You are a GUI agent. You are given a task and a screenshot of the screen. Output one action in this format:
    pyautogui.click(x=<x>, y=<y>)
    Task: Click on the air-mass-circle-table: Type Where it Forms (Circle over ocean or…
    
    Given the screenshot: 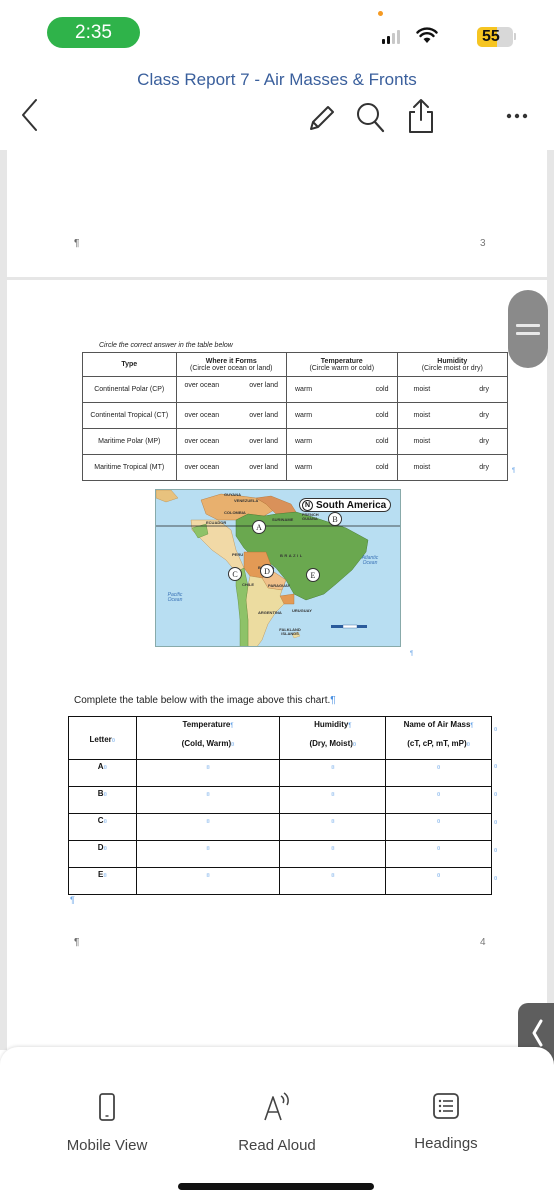 What is the action you would take?
    pyautogui.click(x=295, y=416)
    